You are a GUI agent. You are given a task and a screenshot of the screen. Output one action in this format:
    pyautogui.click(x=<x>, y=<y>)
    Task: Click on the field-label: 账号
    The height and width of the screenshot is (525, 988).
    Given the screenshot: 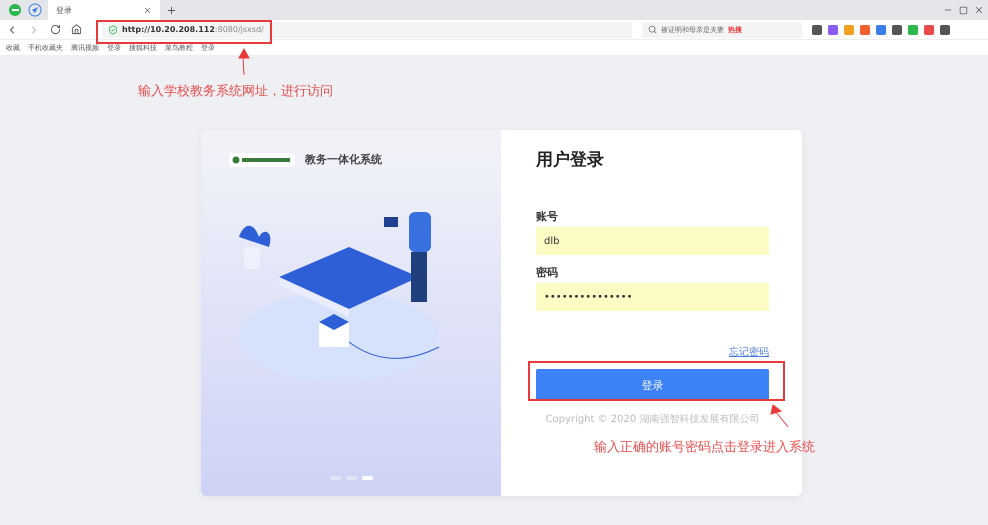 What is the action you would take?
    pyautogui.click(x=547, y=216)
    